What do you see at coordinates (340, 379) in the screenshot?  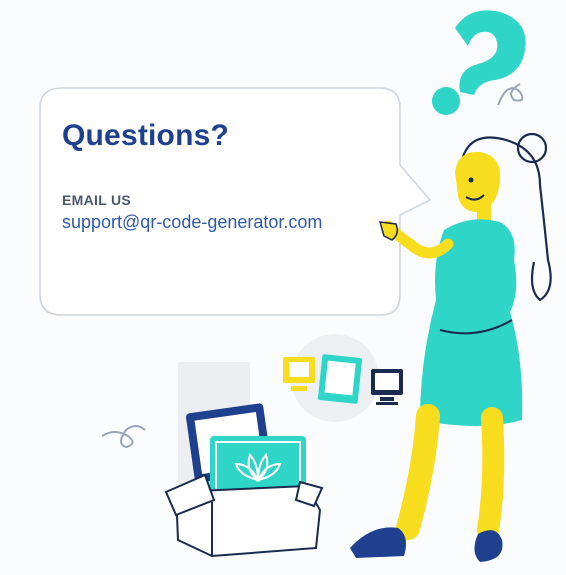 I see `picture-frame-icon` at bounding box center [340, 379].